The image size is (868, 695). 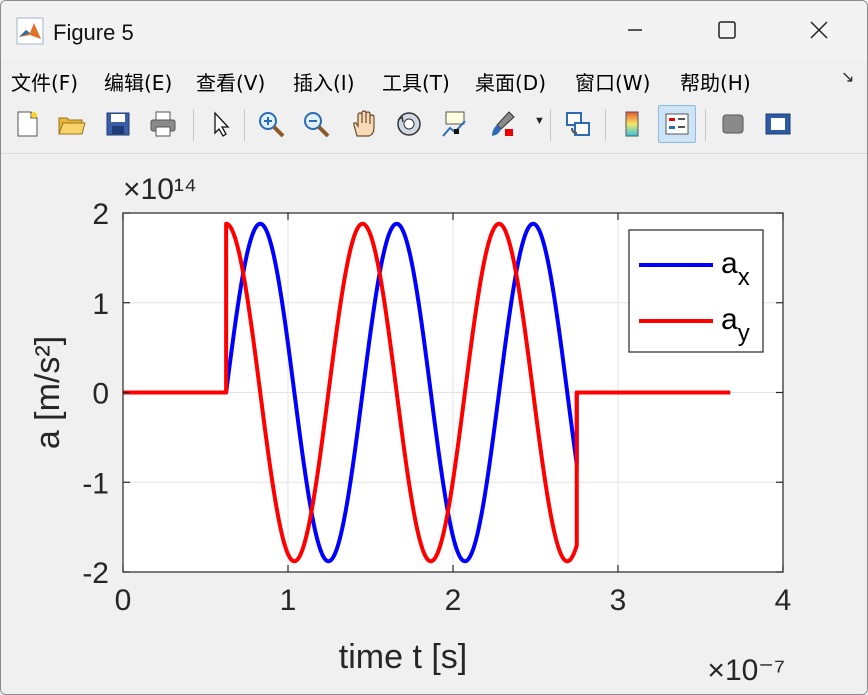 What do you see at coordinates (746, 670) in the screenshot?
I see `x-exponent-label: ×10⁻⁷` at bounding box center [746, 670].